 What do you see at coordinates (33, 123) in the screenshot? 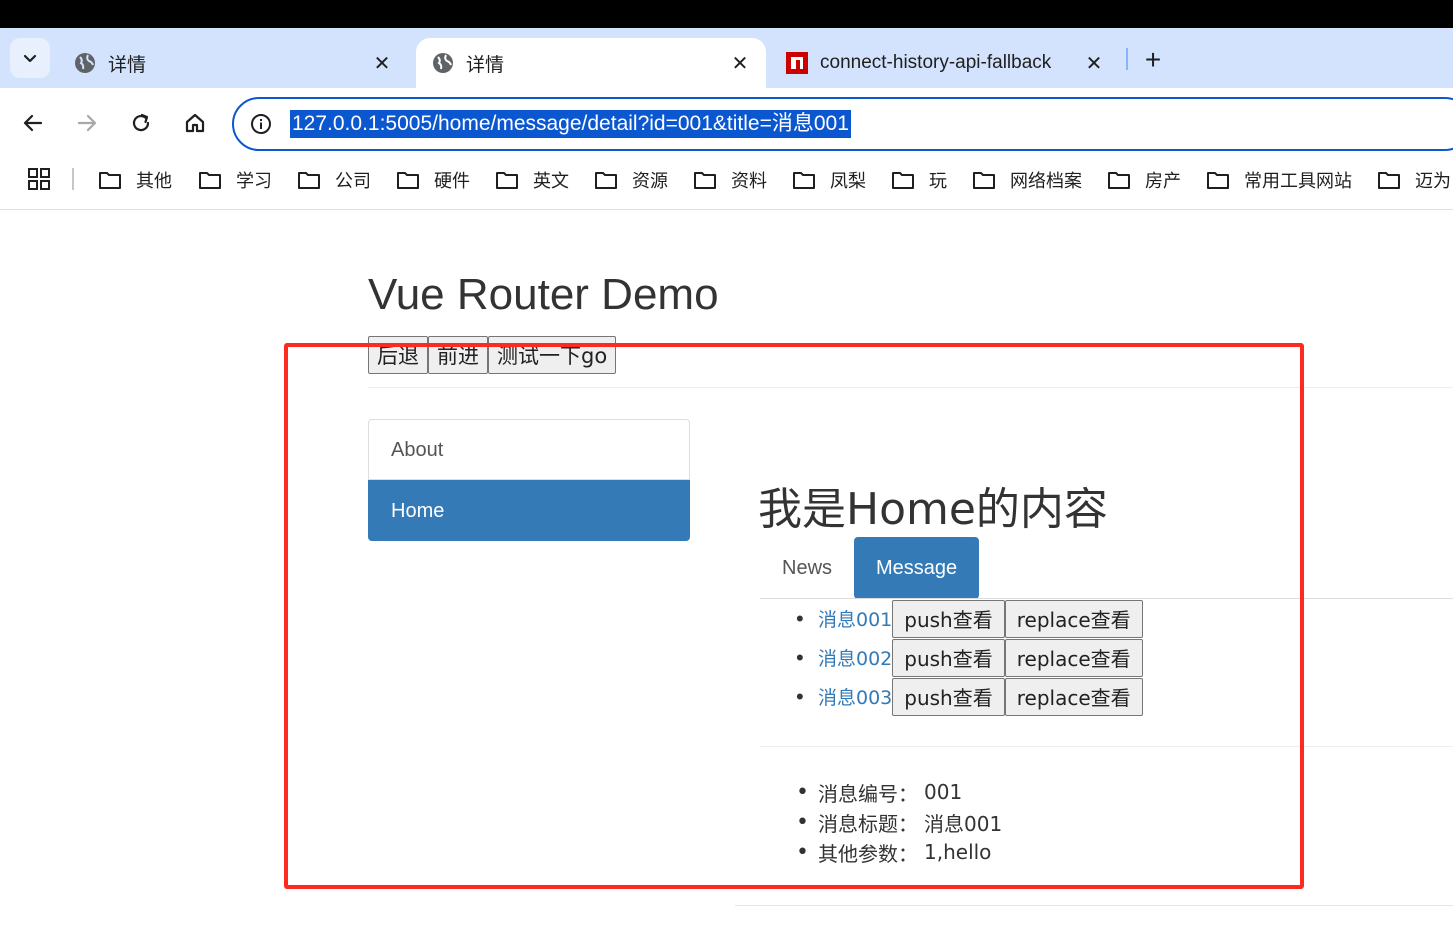
I see `back-button` at bounding box center [33, 123].